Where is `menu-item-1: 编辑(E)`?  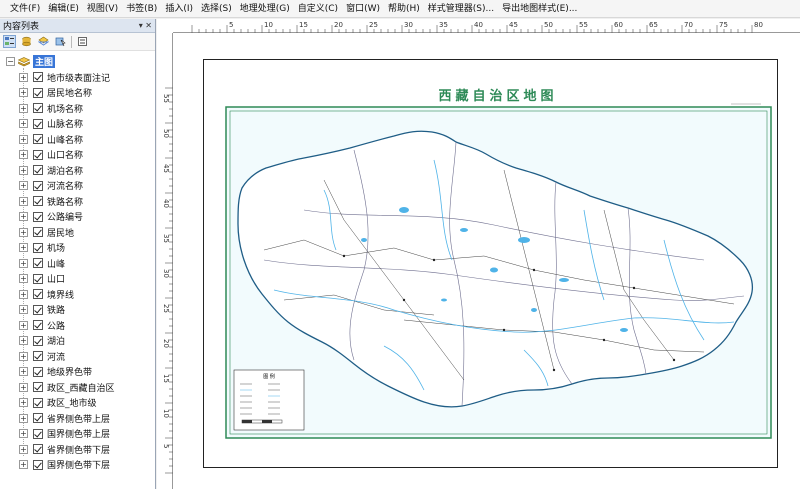 menu-item-1: 编辑(E) is located at coordinates (63, 8).